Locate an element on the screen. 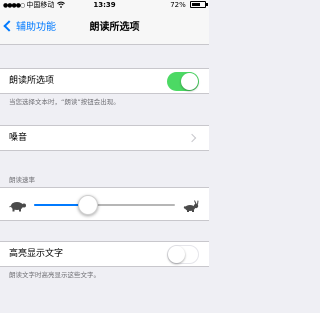 This screenshot has width=320, height=313. speaking-rate-slider is located at coordinates (104, 205).